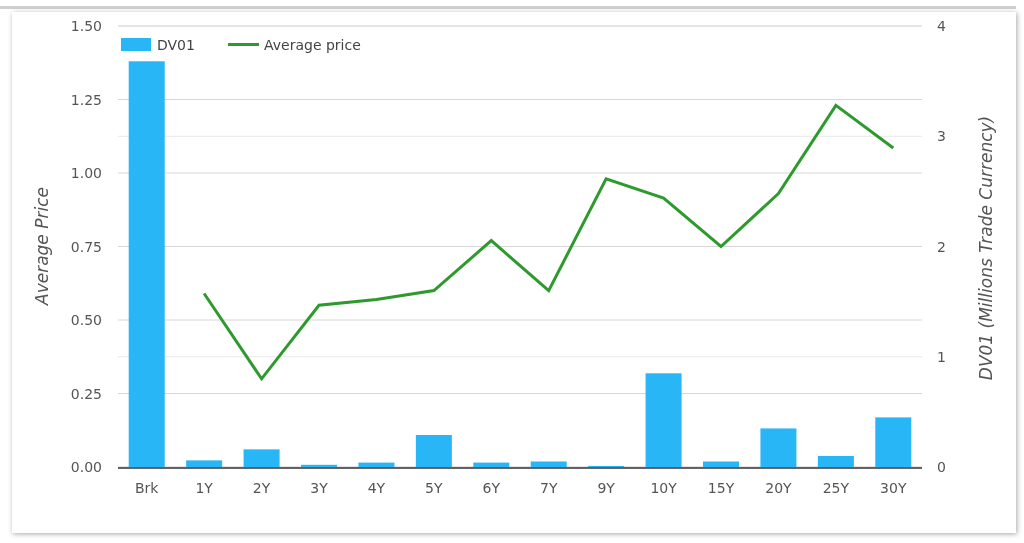  Describe the element at coordinates (147, 488) in the screenshot. I see `x-tick-label: Brk` at that location.